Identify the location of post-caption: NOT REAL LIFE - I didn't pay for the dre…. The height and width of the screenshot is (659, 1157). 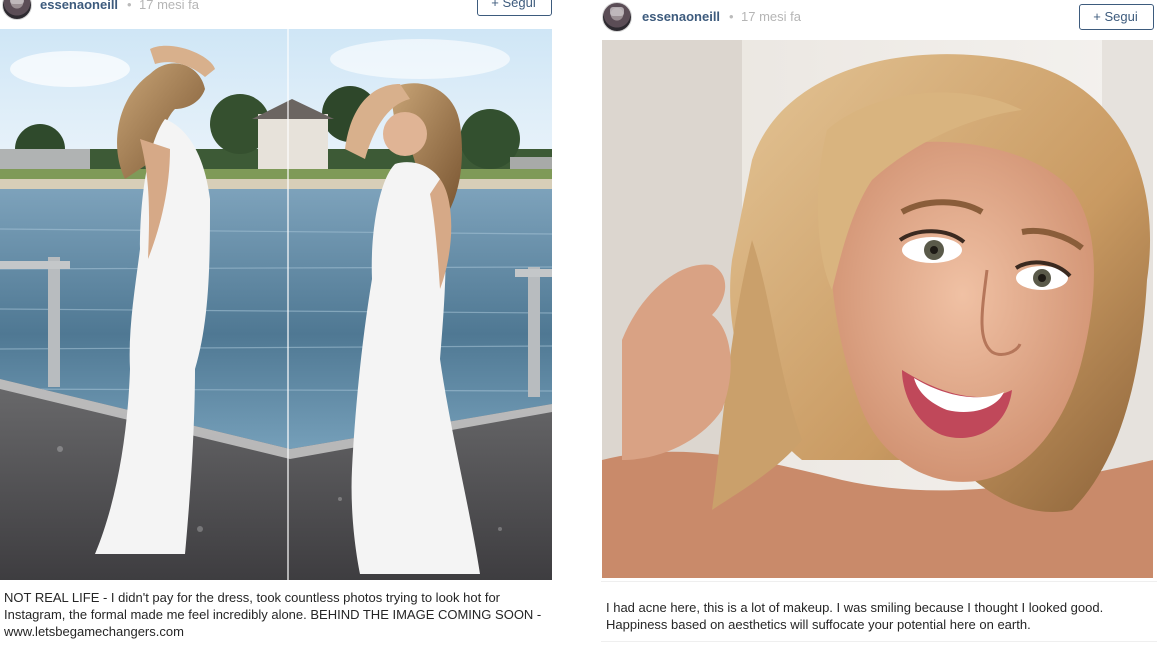
(273, 614).